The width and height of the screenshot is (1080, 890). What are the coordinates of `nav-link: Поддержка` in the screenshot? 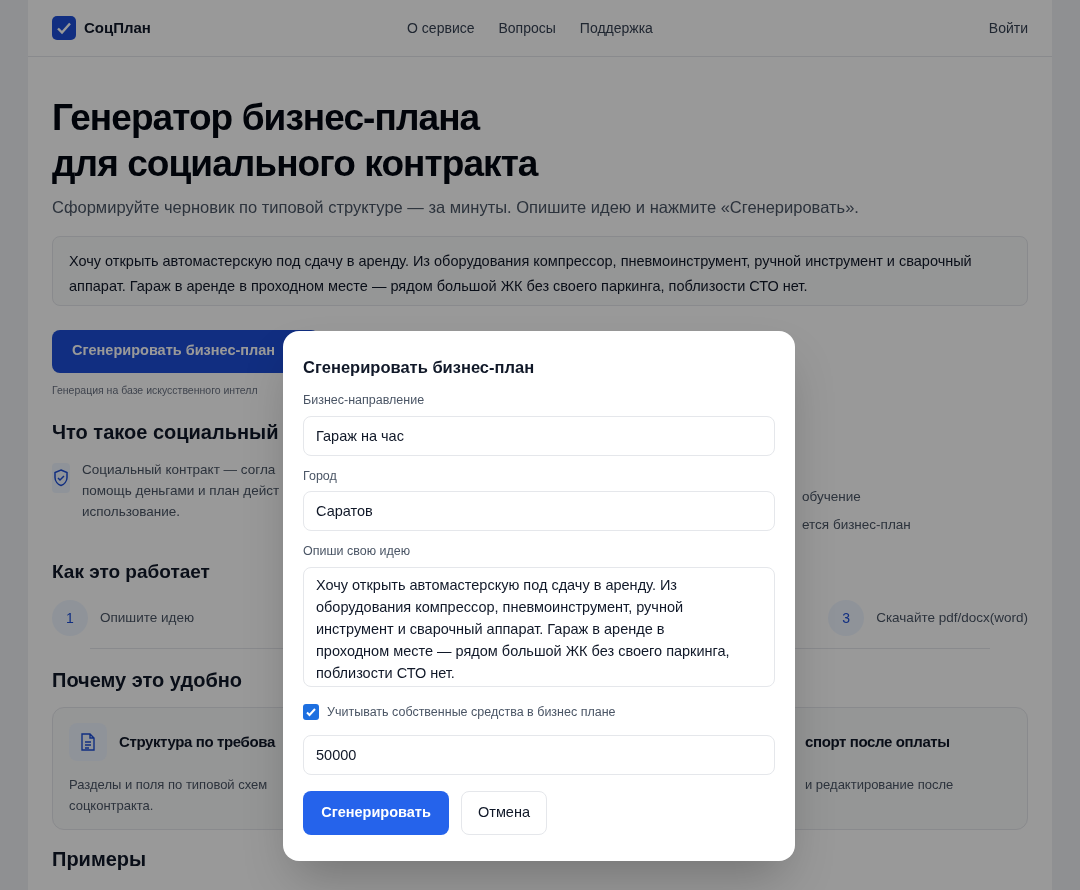 It's located at (616, 28).